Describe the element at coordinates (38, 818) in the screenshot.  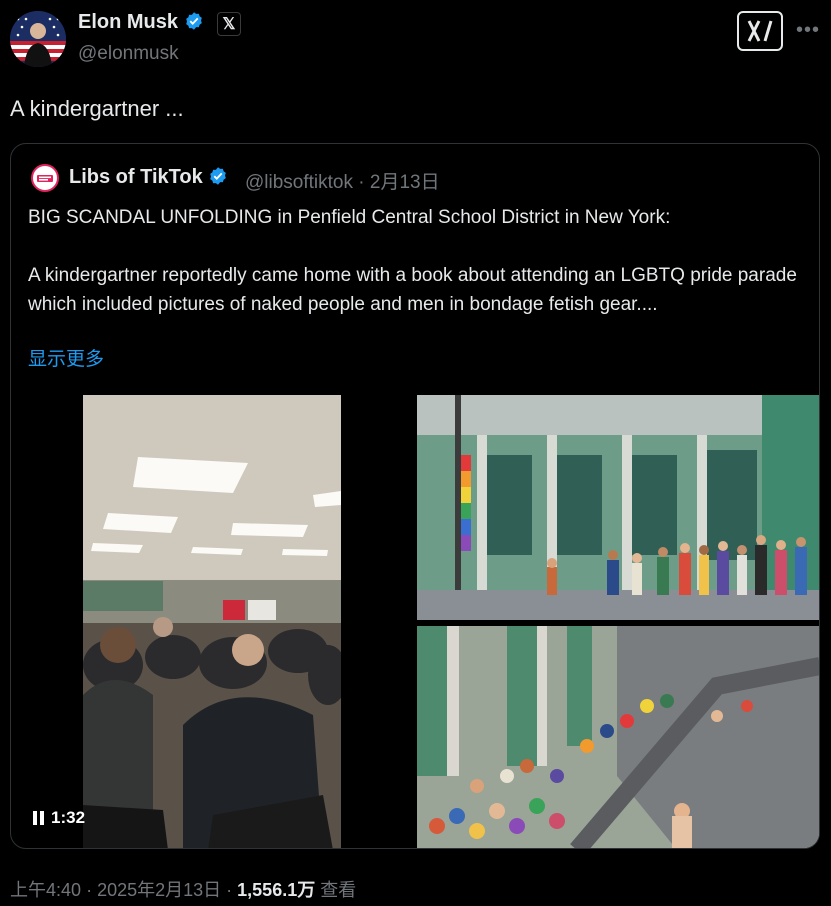
I see `pause-icon` at that location.